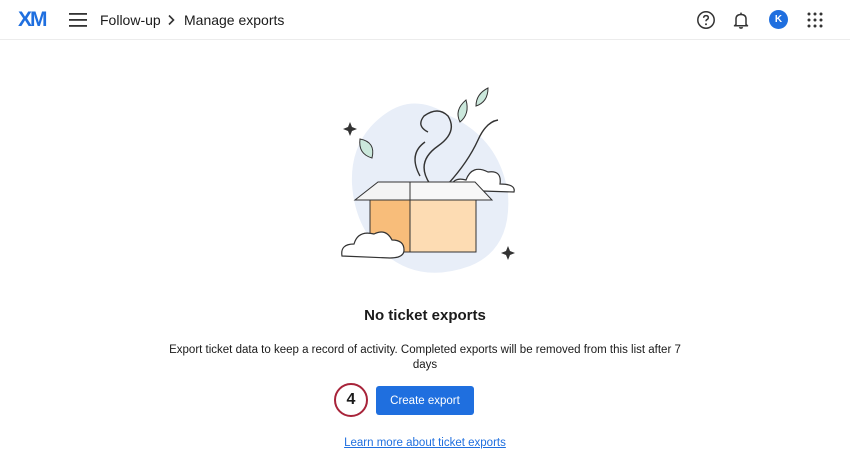 This screenshot has height=471, width=850. I want to click on hamburger-menu-icon, so click(78, 20).